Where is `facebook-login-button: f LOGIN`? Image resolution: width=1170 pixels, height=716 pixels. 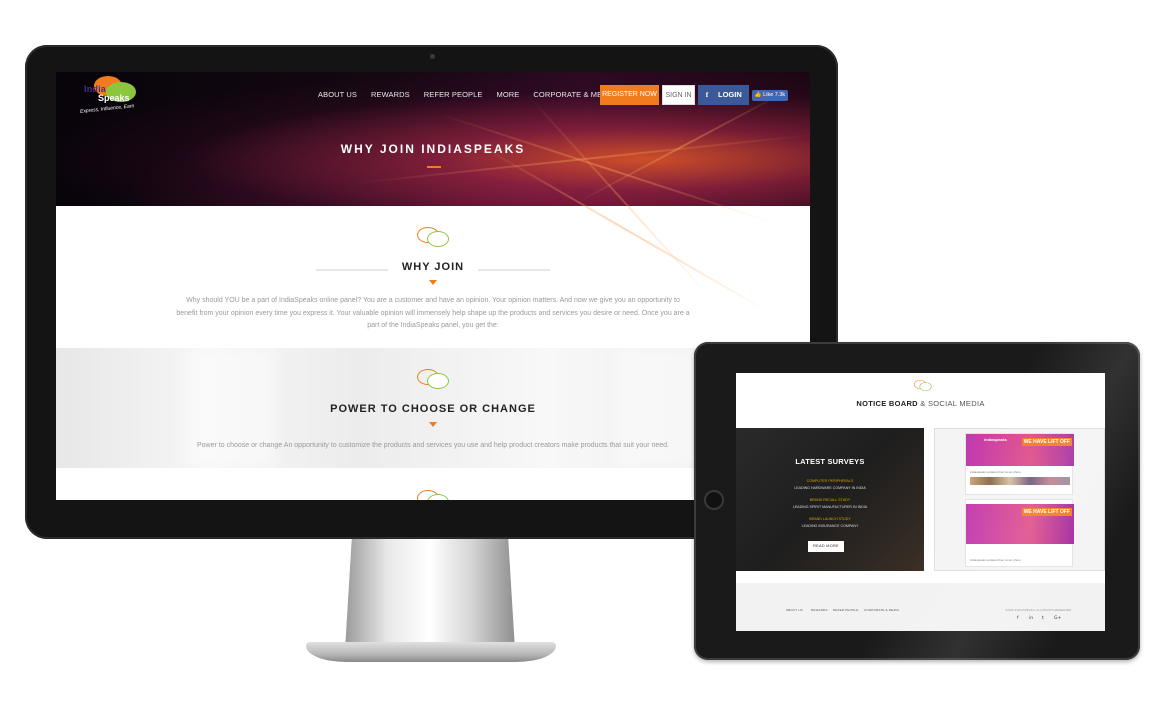 facebook-login-button: f LOGIN is located at coordinates (723, 95).